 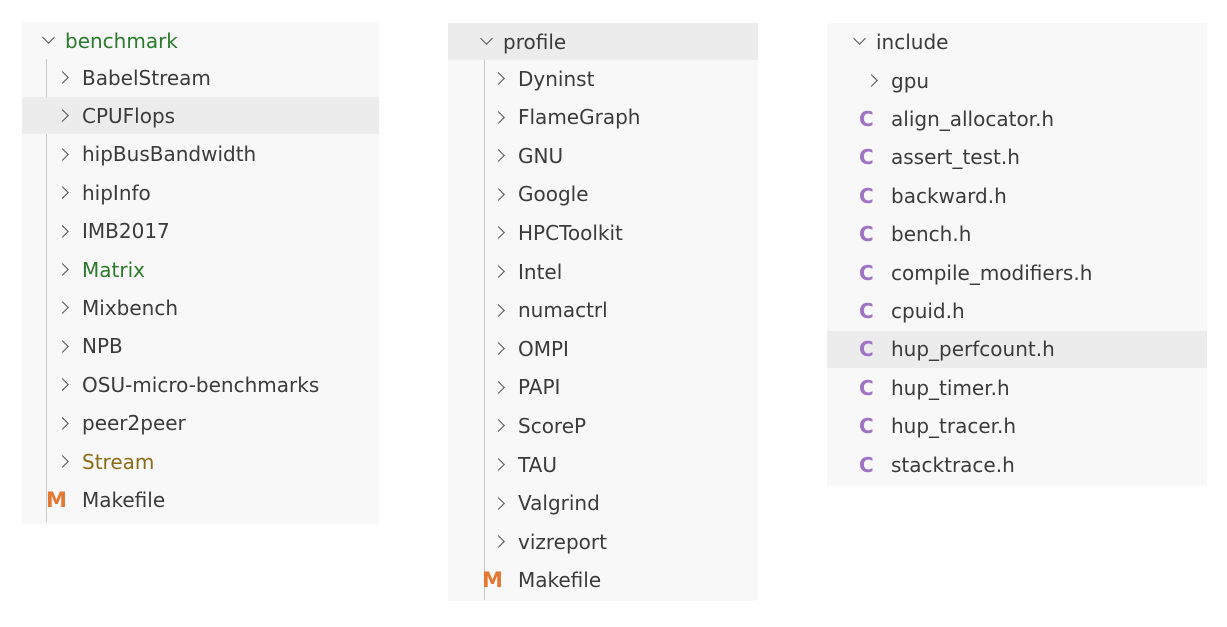 I want to click on tree-item-label: Intel, so click(x=540, y=271).